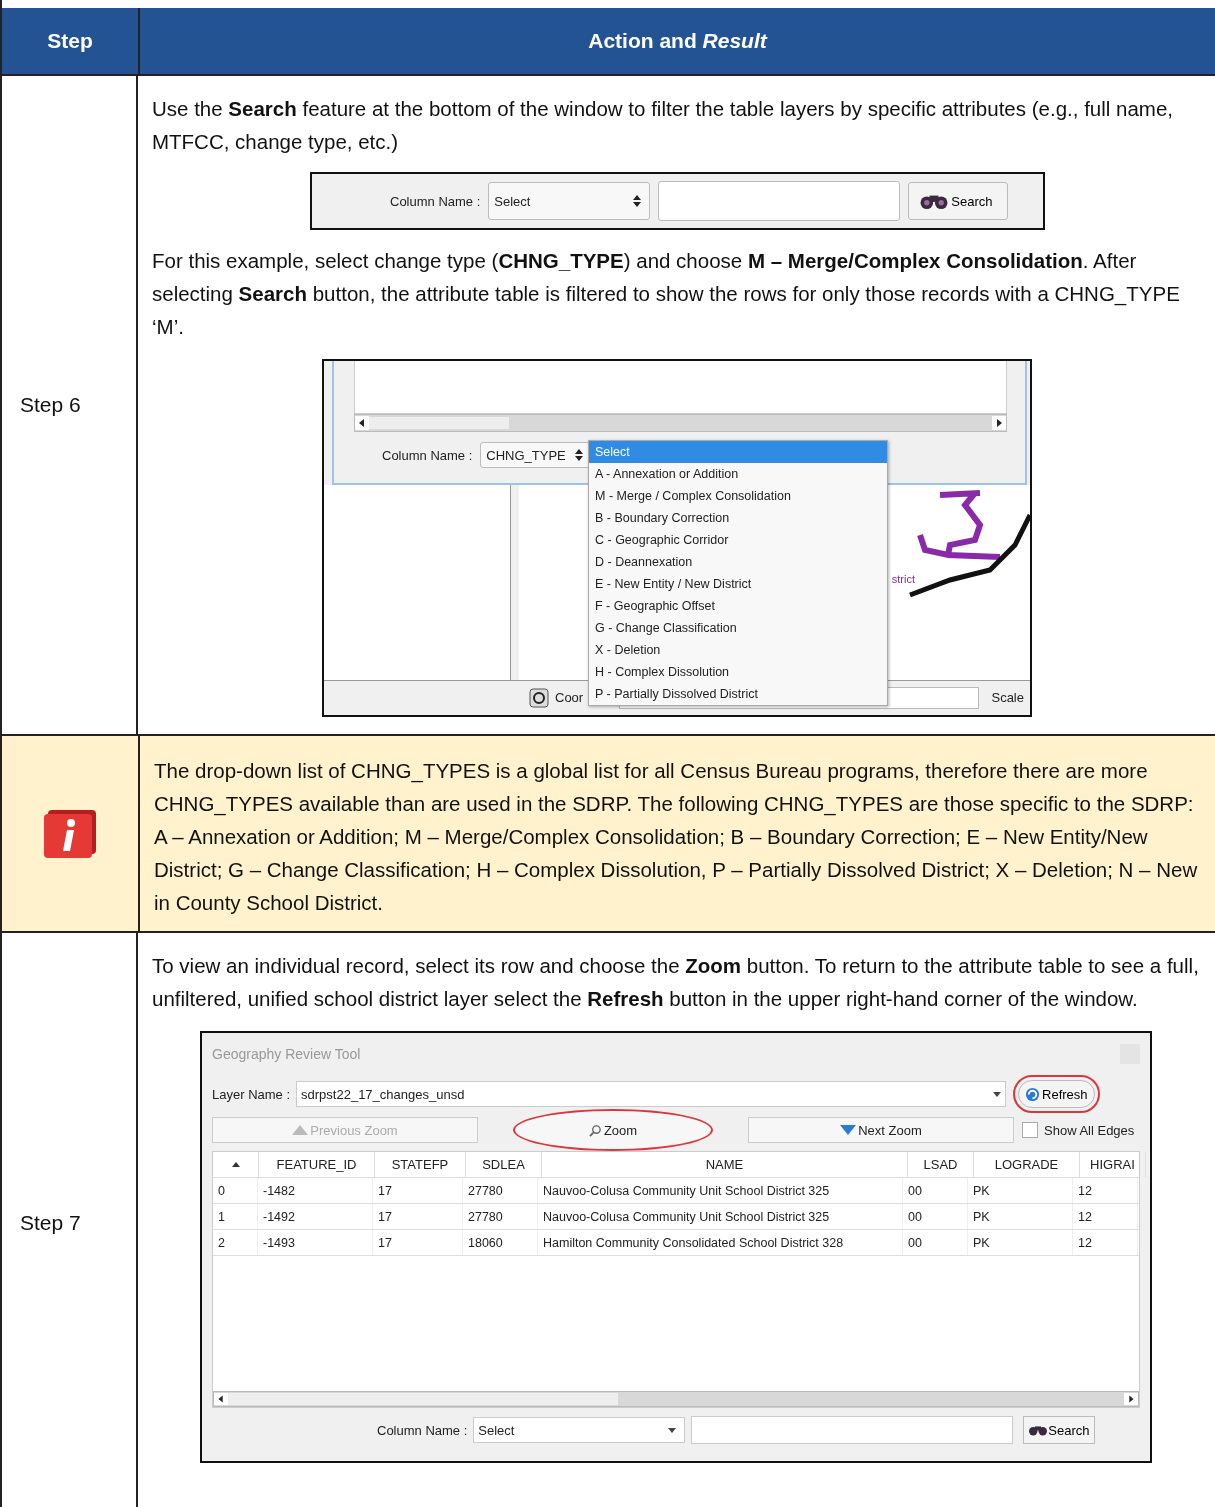 This screenshot has width=1215, height=1507. Describe the element at coordinates (1078, 1130) in the screenshot. I see `show-all-edges-checkbox: Show All Edges` at that location.